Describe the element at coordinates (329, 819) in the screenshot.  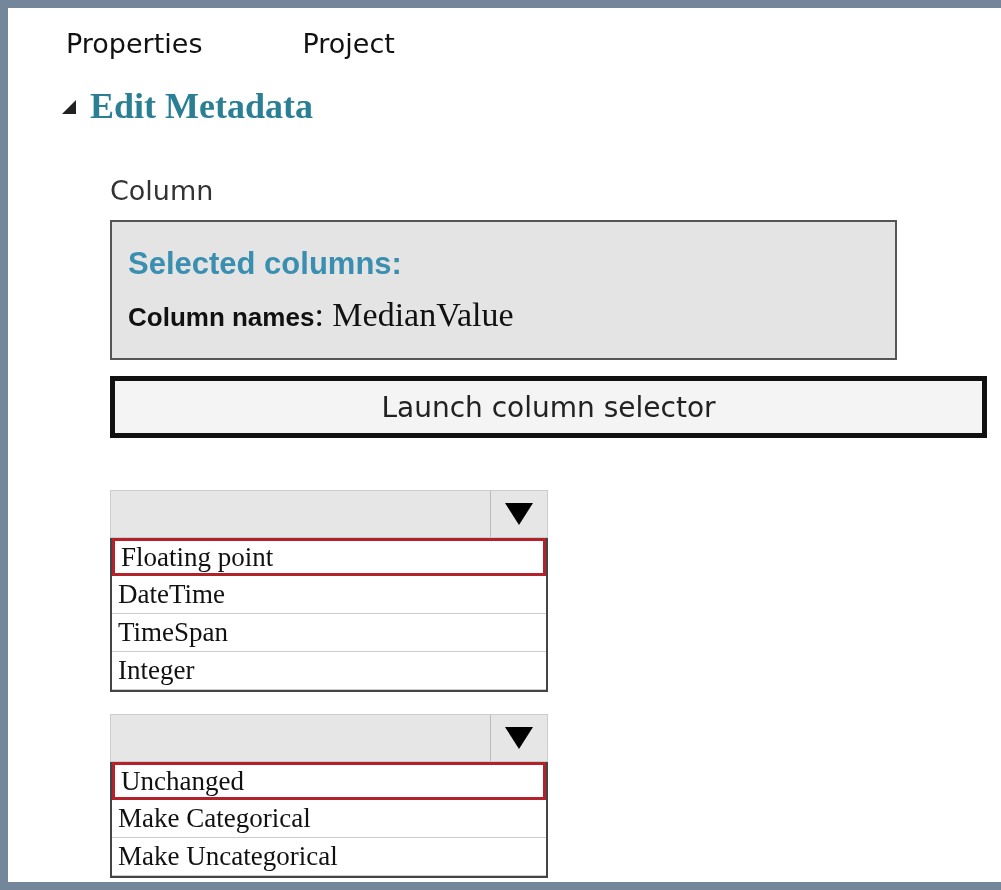
I see `dropdown-option: Make Categorical` at that location.